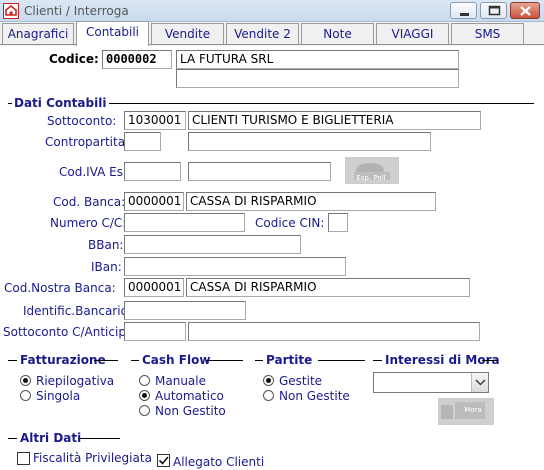 The image size is (544, 470). I want to click on close-icon, so click(525, 11).